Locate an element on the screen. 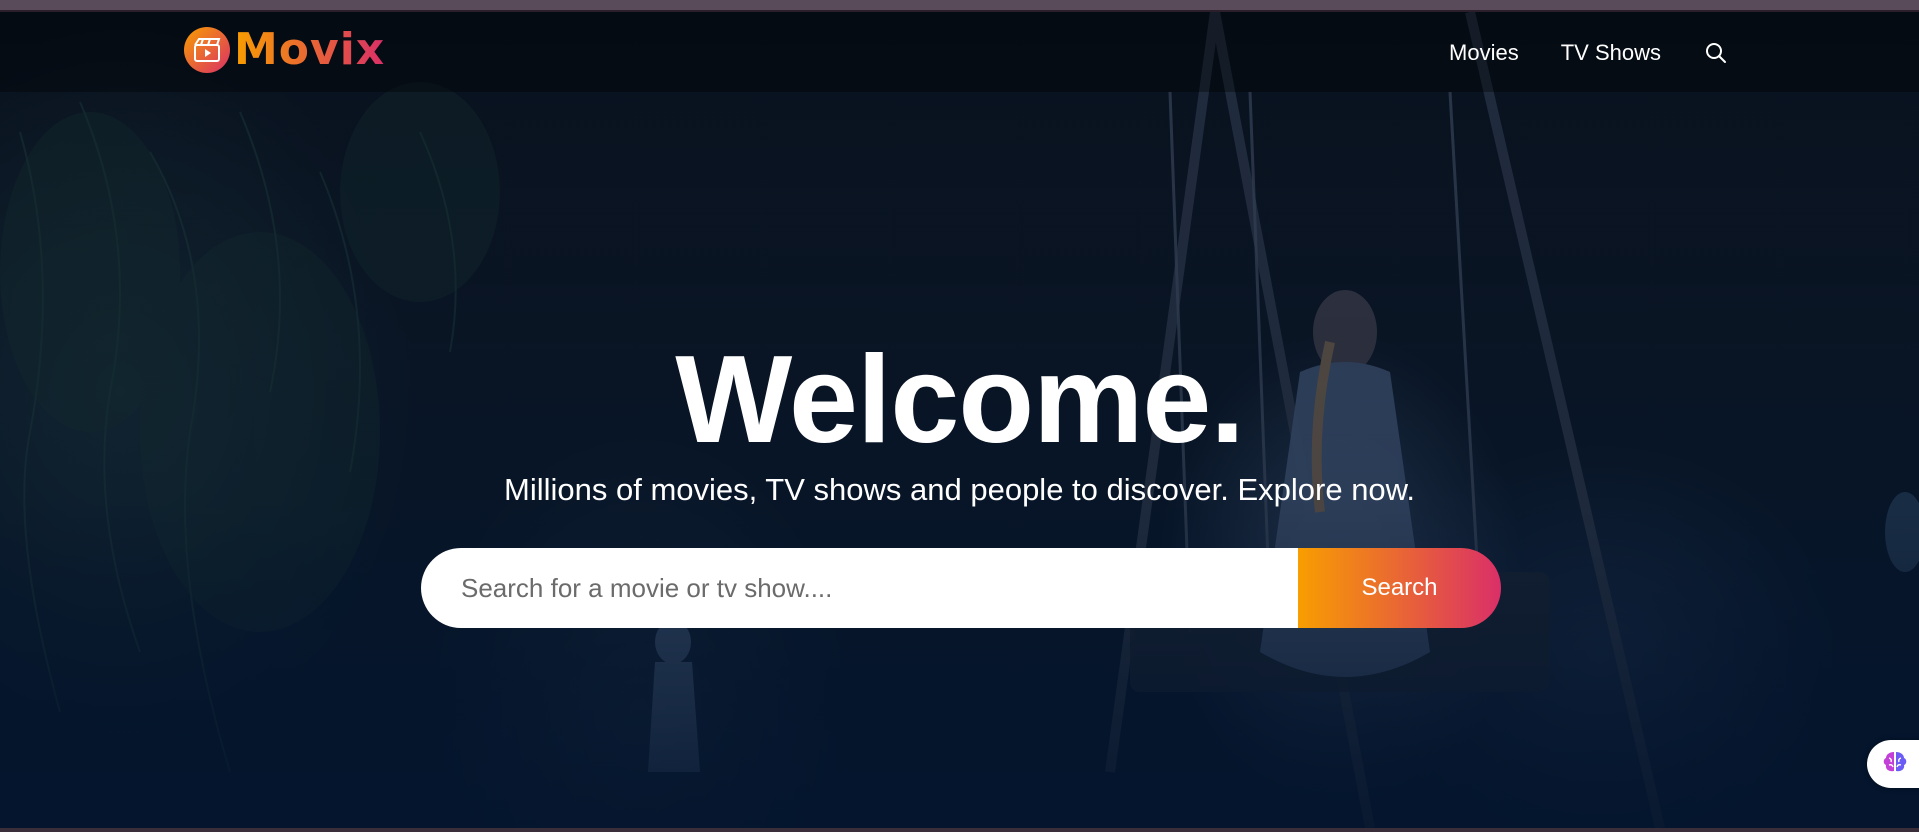 This screenshot has width=1919, height=832. hero-search-bar: Search is located at coordinates (961, 588).